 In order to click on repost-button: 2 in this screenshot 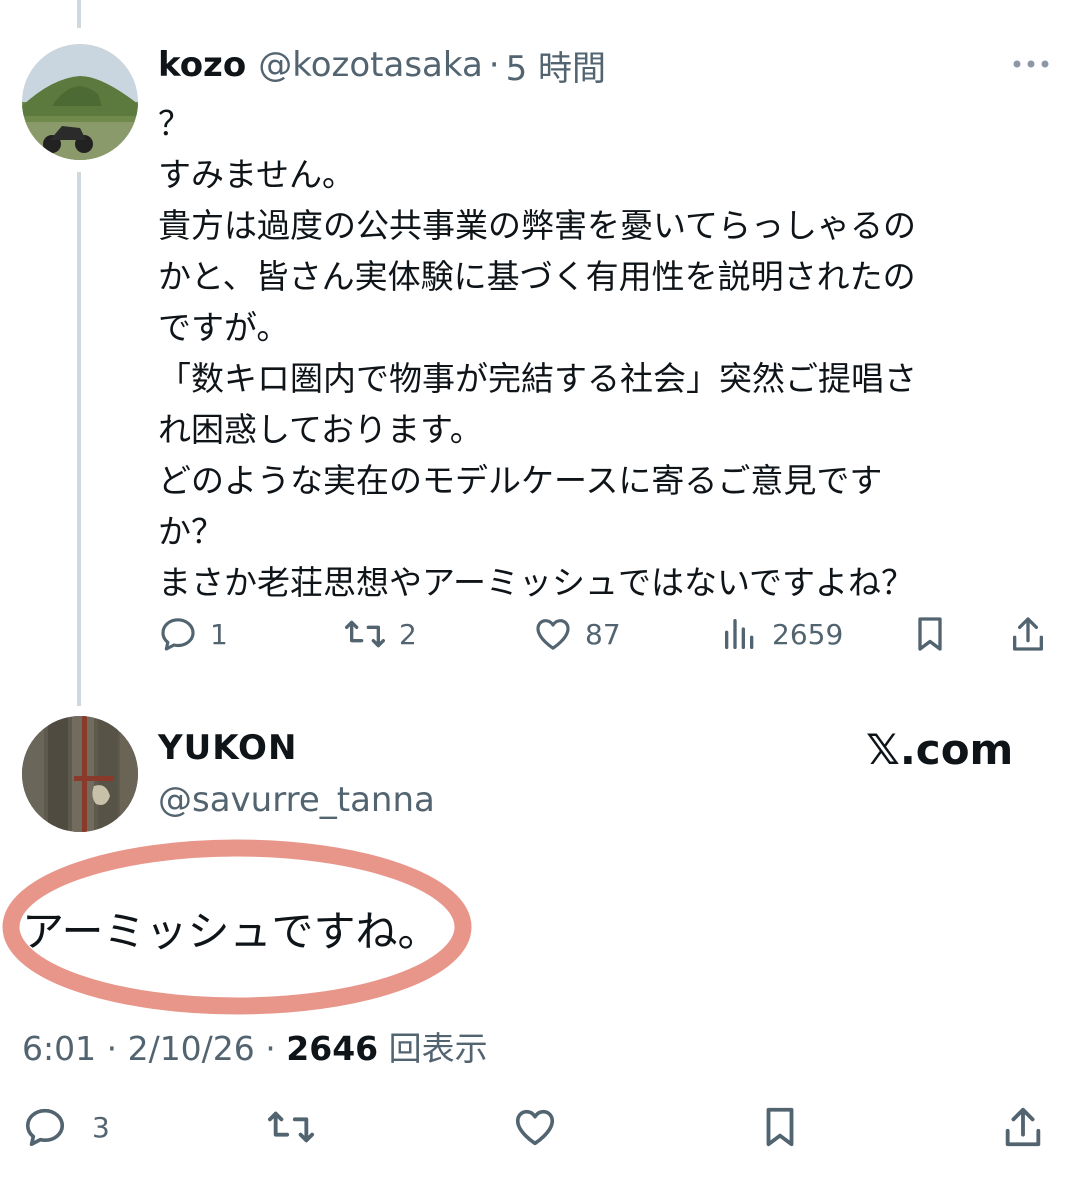, I will do `click(380, 634)`.